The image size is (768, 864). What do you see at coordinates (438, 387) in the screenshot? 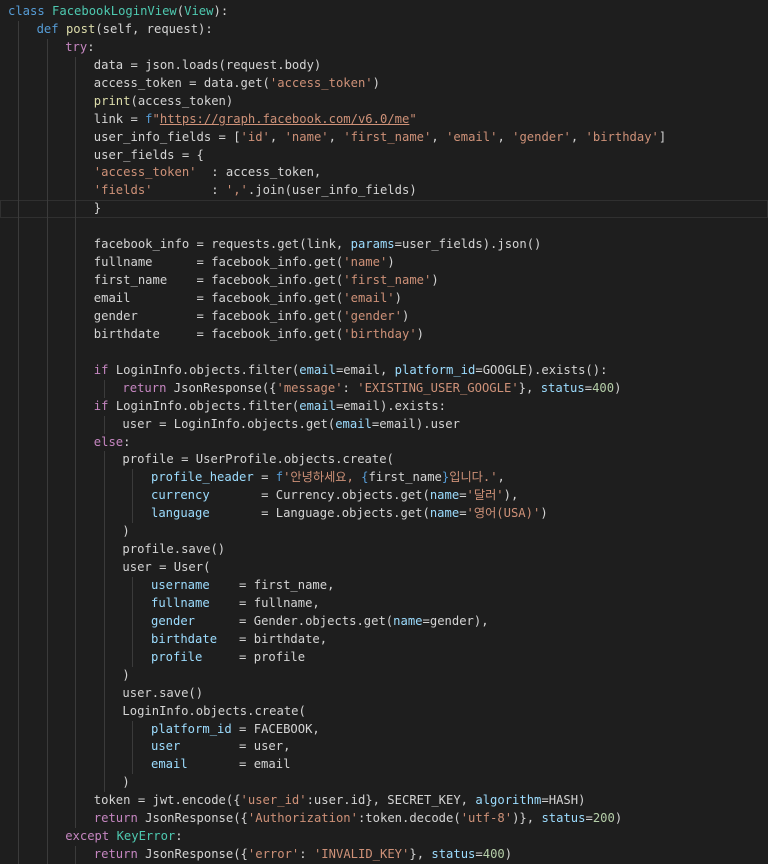
I see `code-token: 'EXISTING_USER_GOOGLE'` at bounding box center [438, 387].